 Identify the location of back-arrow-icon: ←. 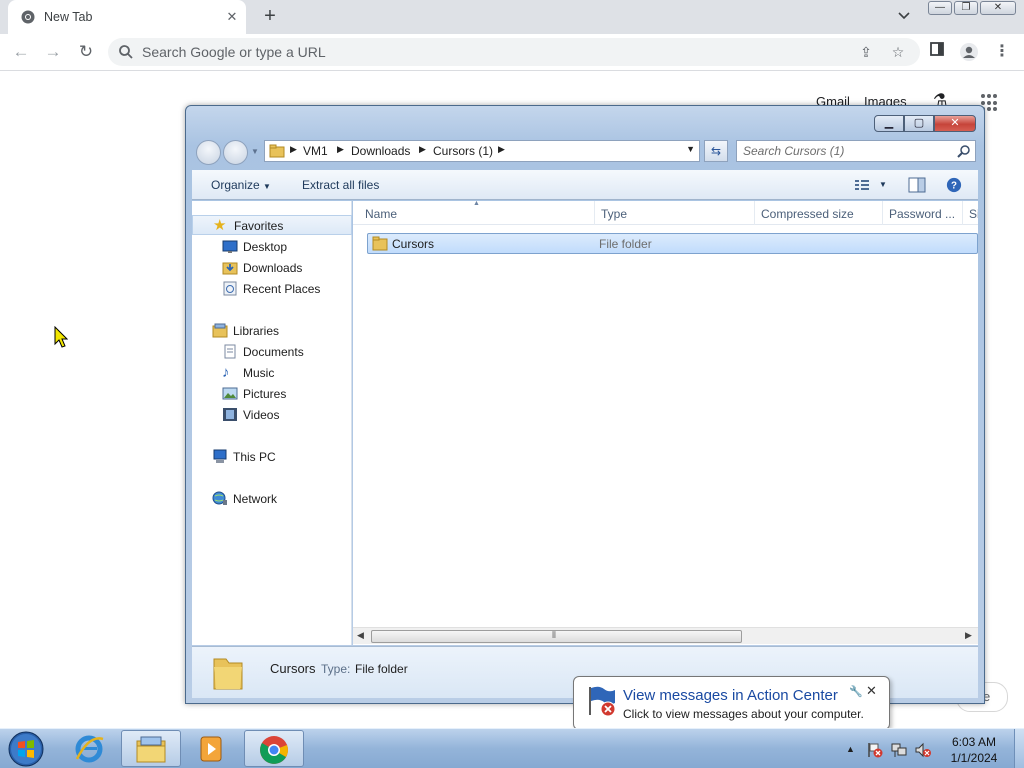
(21, 53).